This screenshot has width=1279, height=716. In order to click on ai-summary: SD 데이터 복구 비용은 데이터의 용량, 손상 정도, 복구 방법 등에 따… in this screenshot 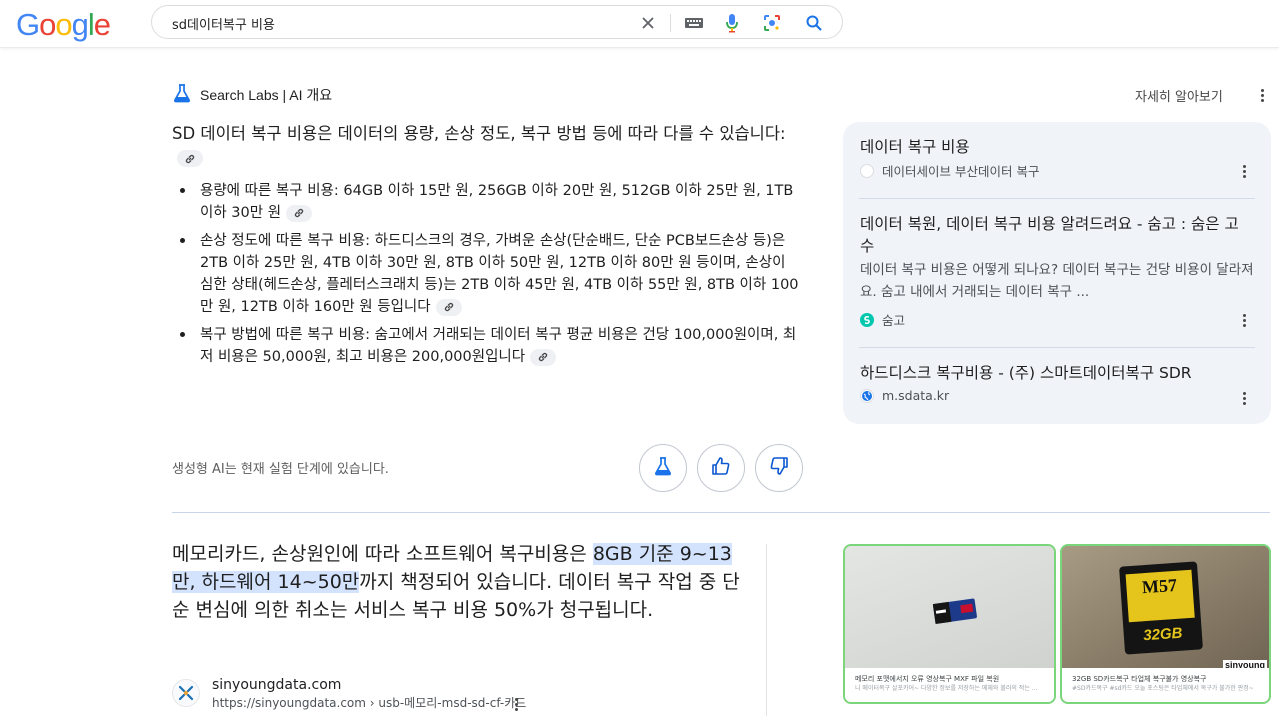, I will do `click(488, 146)`.